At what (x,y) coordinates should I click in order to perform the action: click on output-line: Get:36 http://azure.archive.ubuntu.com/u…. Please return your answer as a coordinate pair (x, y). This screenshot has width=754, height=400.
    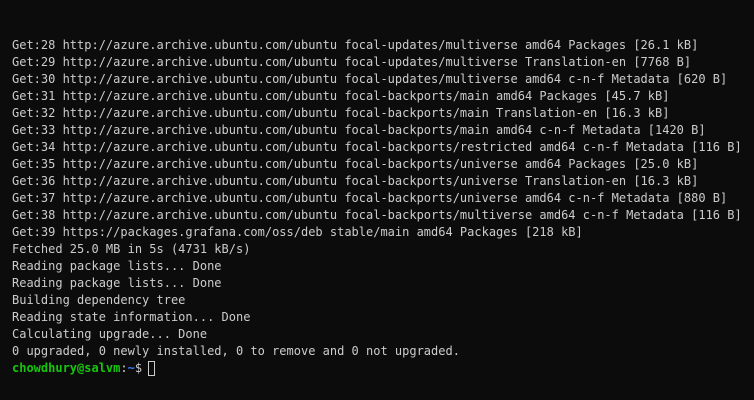
    Looking at the image, I should click on (355, 181).